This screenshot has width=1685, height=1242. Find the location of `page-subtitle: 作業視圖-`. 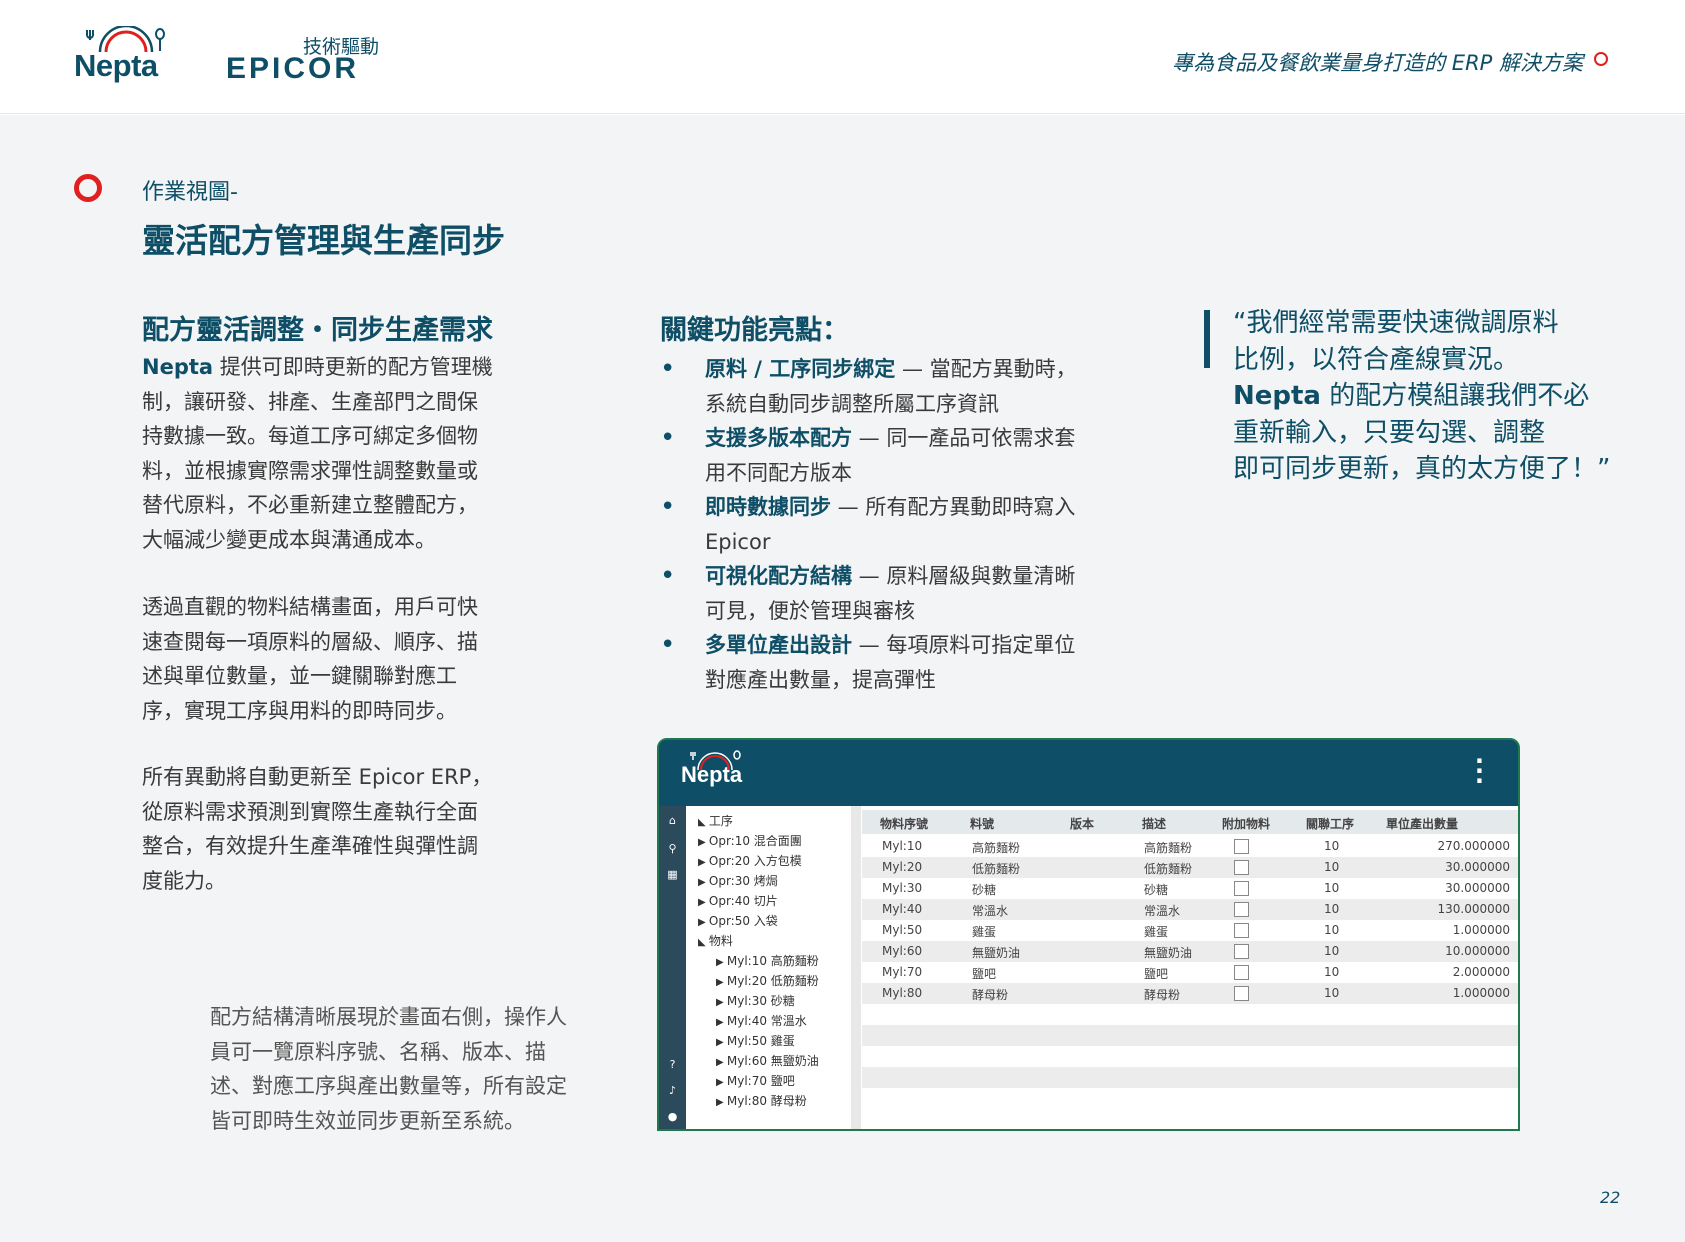

page-subtitle: 作業視圖- is located at coordinates (190, 192).